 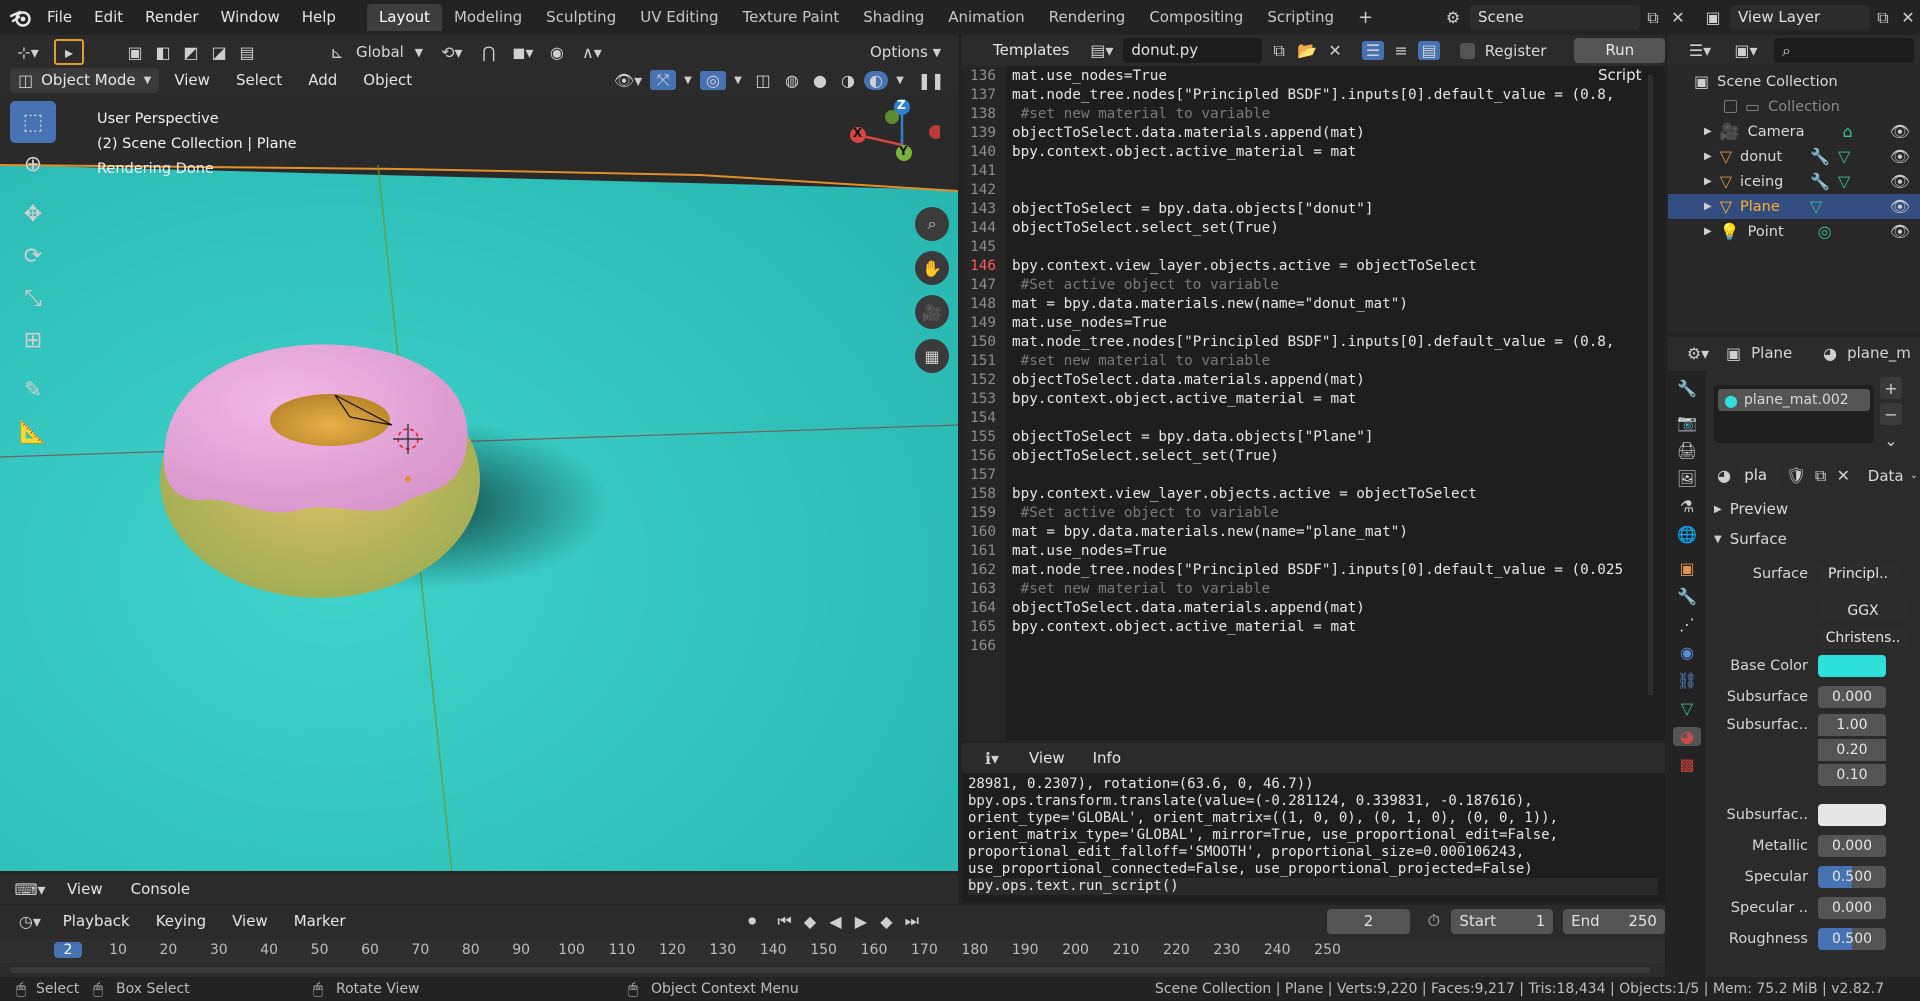 What do you see at coordinates (191, 52) in the screenshot?
I see `select-mode-subtract-icon: ◩` at bounding box center [191, 52].